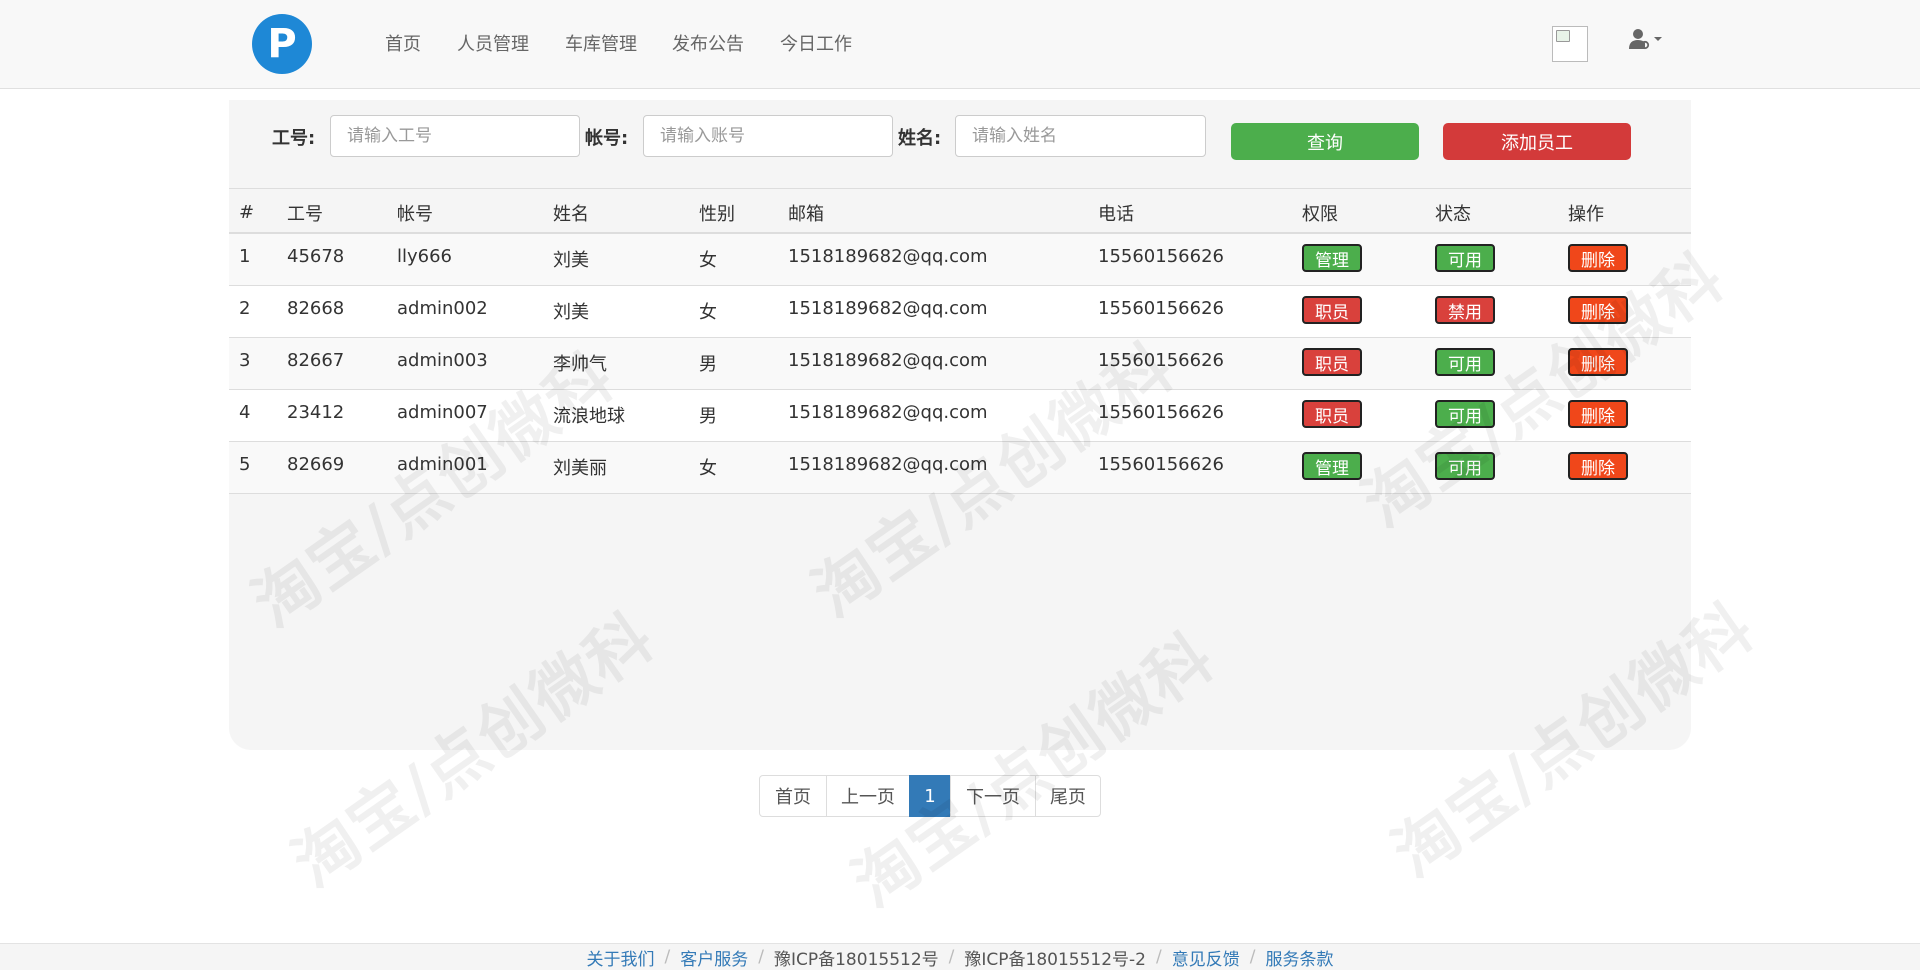  What do you see at coordinates (316, 360) in the screenshot?
I see `row-employee-id: 82667` at bounding box center [316, 360].